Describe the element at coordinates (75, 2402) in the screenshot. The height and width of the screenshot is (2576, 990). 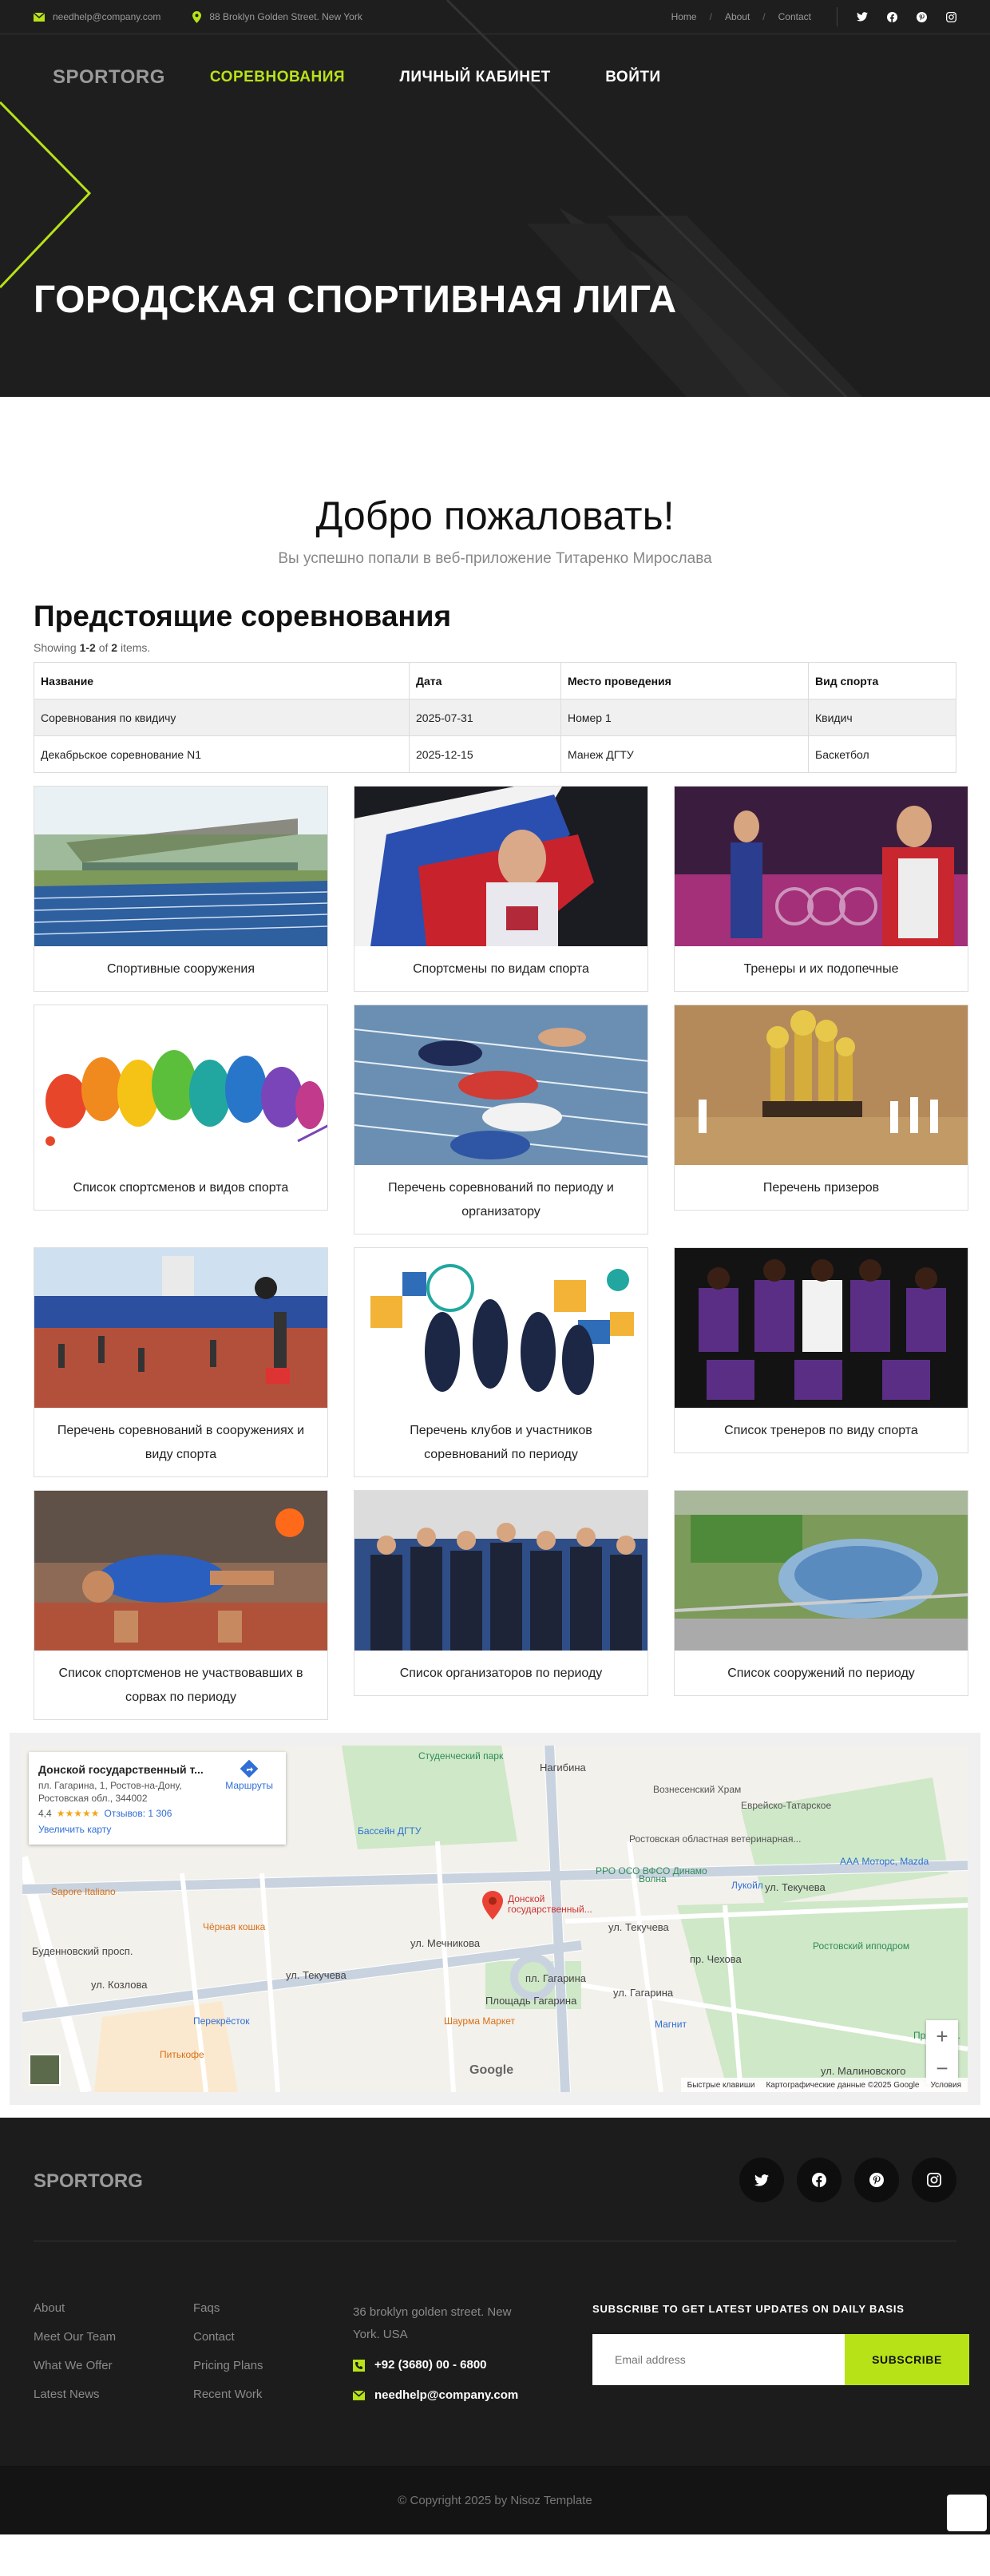
I see `footer-link-news: Latest News` at that location.